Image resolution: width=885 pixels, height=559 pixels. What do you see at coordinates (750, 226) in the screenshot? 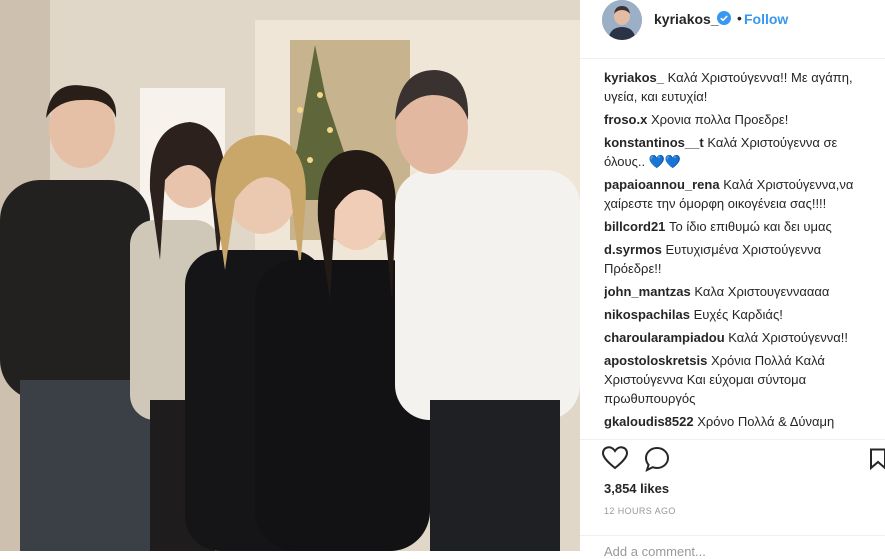
I see `comment-text: Το ίδιο επιθυμώ και δει υμας` at bounding box center [750, 226].